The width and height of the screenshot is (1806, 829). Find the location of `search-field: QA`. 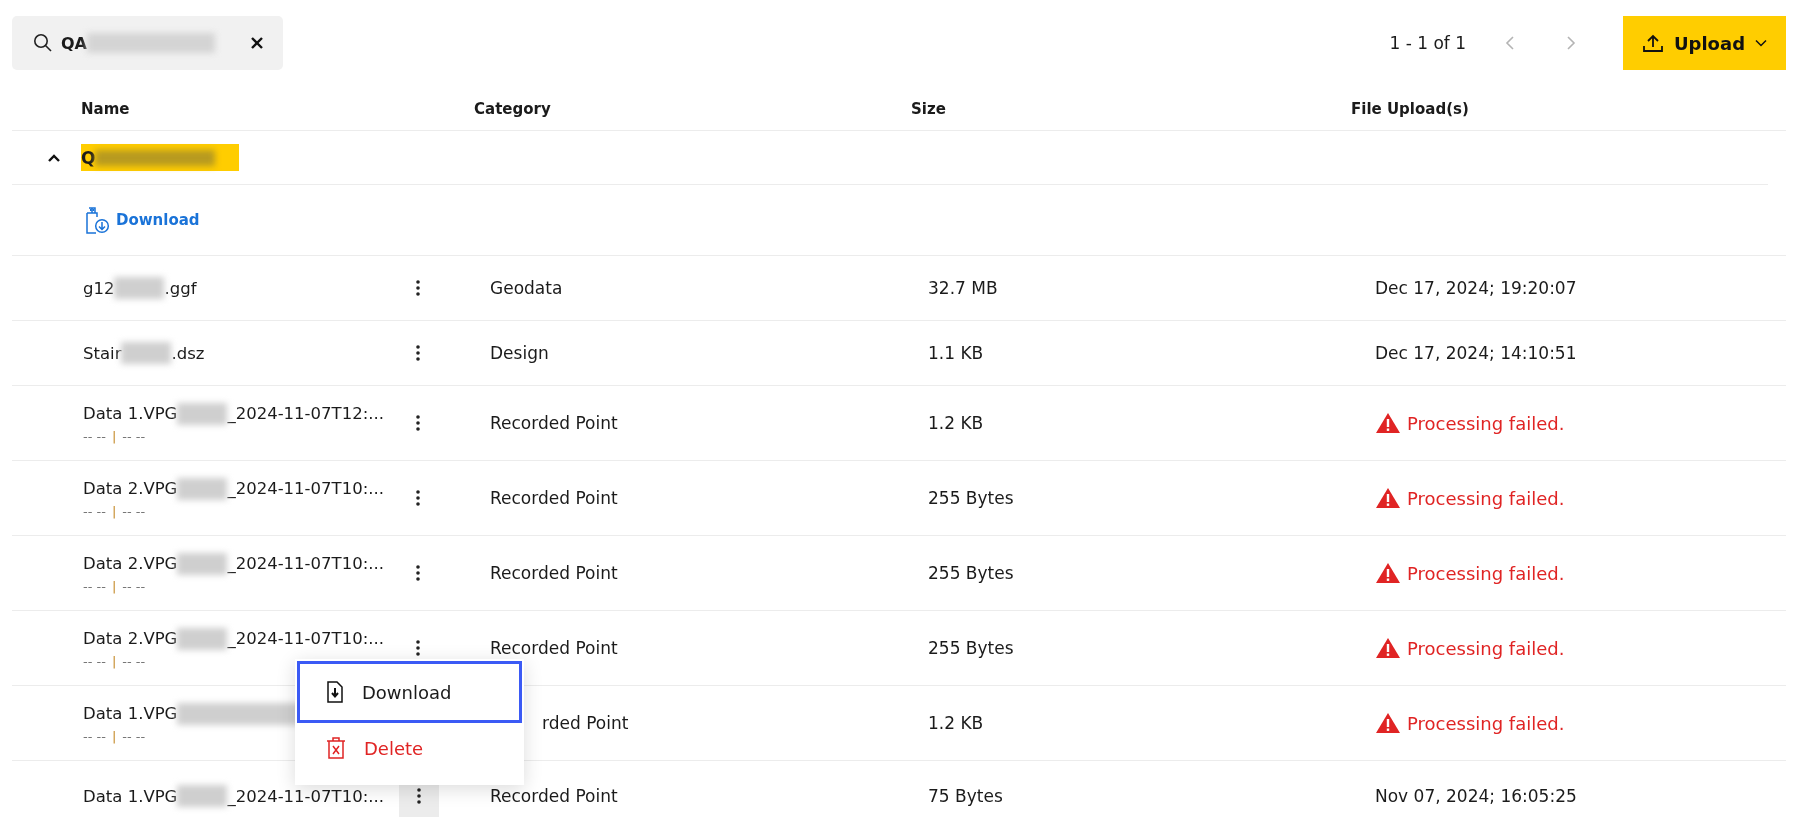

search-field: QA is located at coordinates (147, 43).